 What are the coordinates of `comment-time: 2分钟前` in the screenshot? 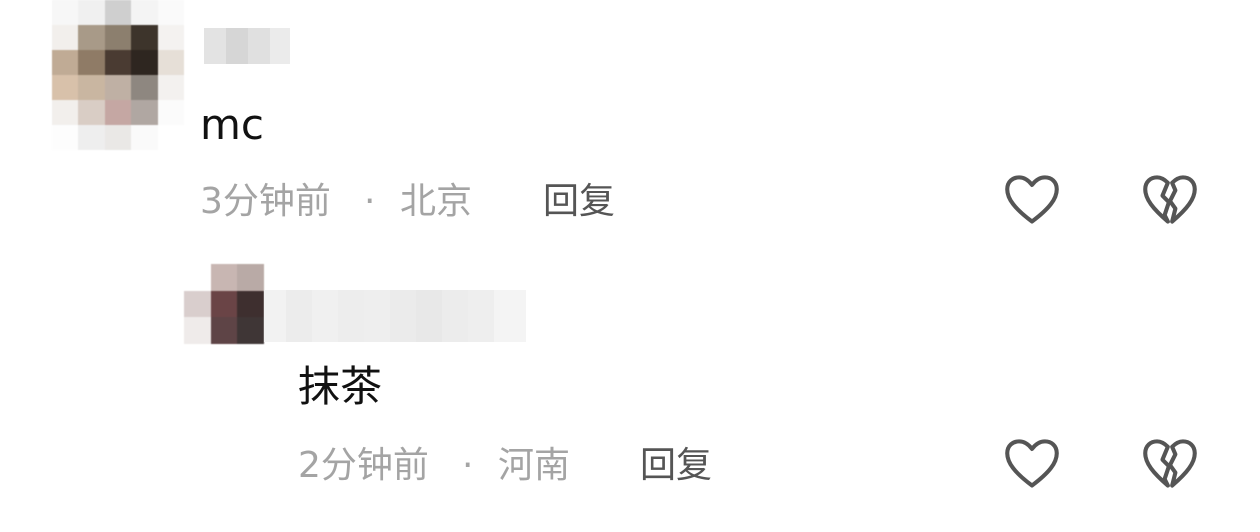 It's located at (363, 465).